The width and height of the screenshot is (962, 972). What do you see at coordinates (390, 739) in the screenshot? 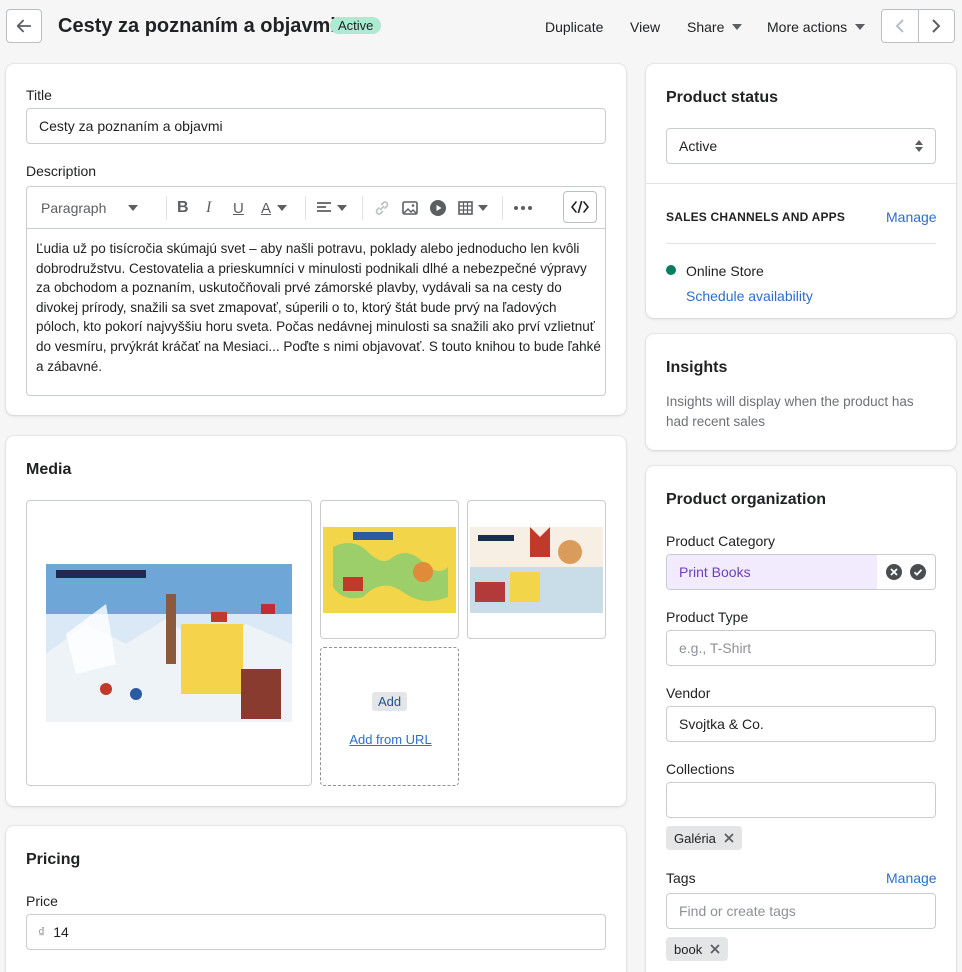
I see `add-from-url-link: Add from URL` at bounding box center [390, 739].